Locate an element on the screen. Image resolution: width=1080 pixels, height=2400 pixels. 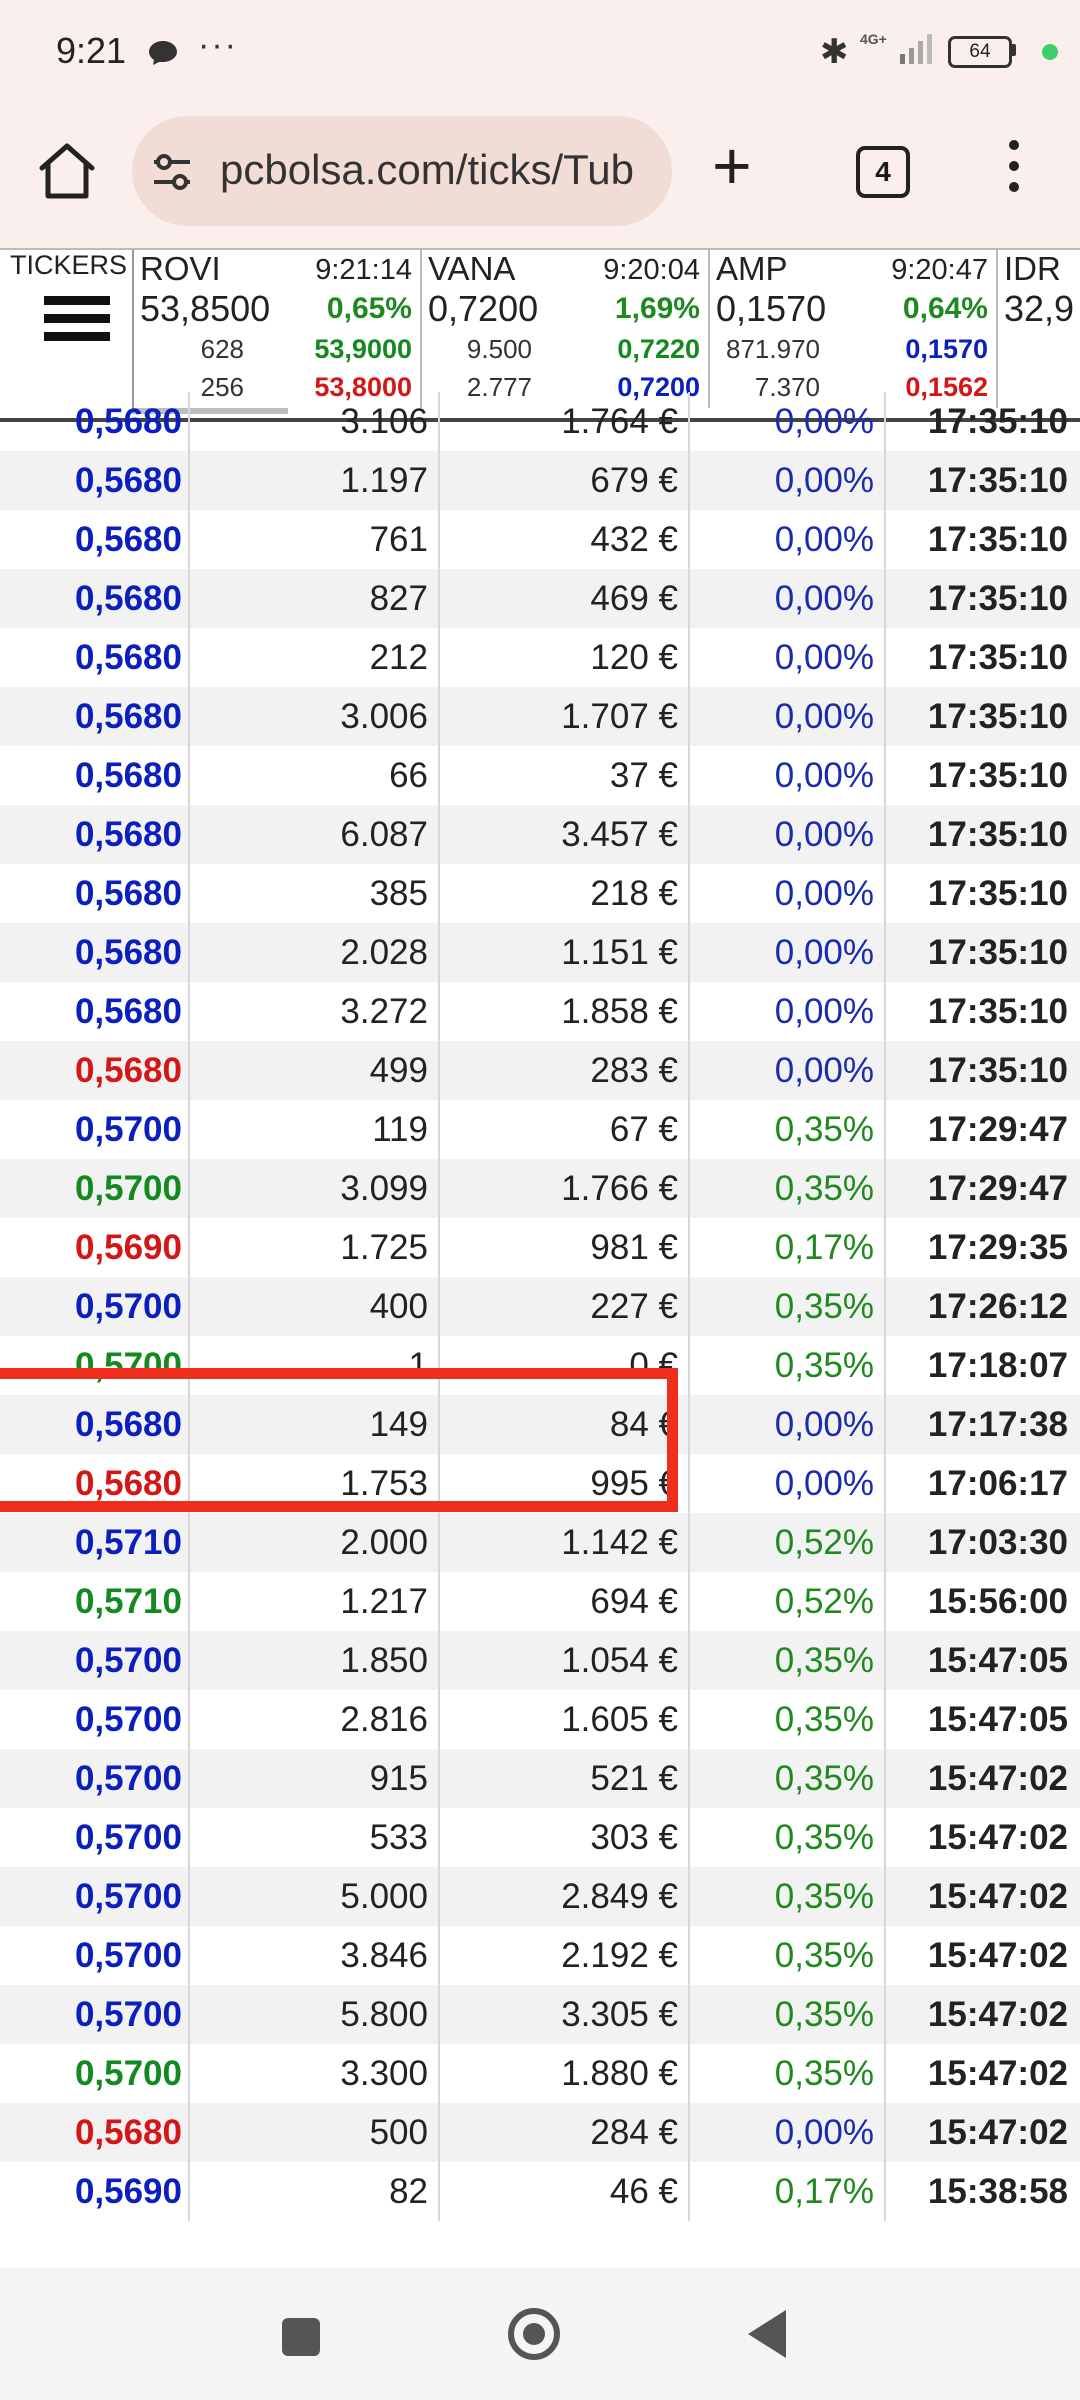
table-row: 0,5680 385 218 €0,00% 17:35:10 is located at coordinates (540, 893).